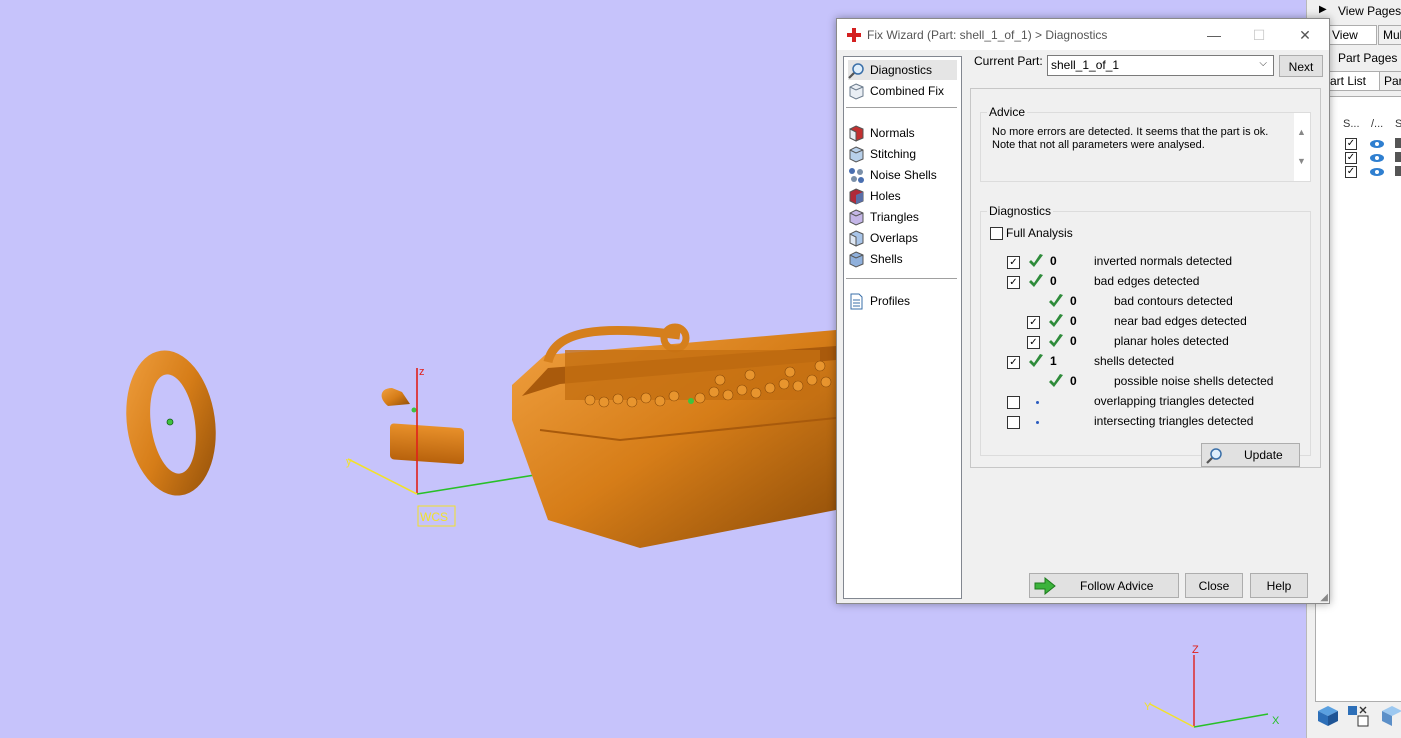 The height and width of the screenshot is (738, 1401). I want to click on nav-item-shells: Shells, so click(902, 259).